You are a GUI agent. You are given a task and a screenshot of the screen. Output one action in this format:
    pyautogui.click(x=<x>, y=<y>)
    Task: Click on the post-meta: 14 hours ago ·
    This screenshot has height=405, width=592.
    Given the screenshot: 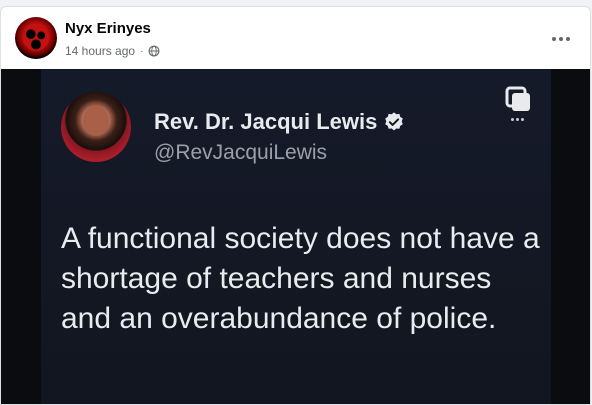 What is the action you would take?
    pyautogui.click(x=112, y=51)
    